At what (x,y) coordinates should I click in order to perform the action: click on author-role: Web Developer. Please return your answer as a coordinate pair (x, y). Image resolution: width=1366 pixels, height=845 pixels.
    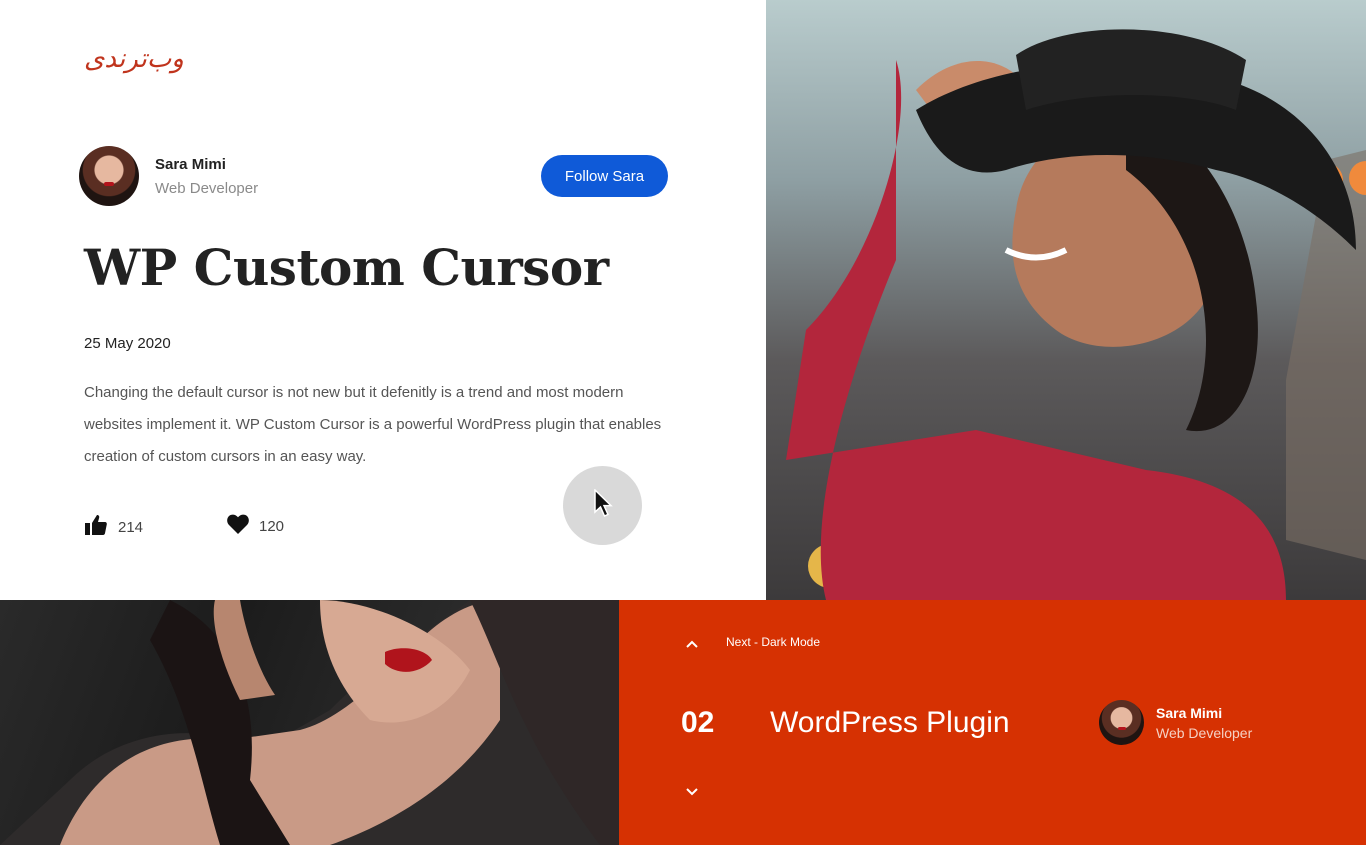
    Looking at the image, I should click on (207, 188).